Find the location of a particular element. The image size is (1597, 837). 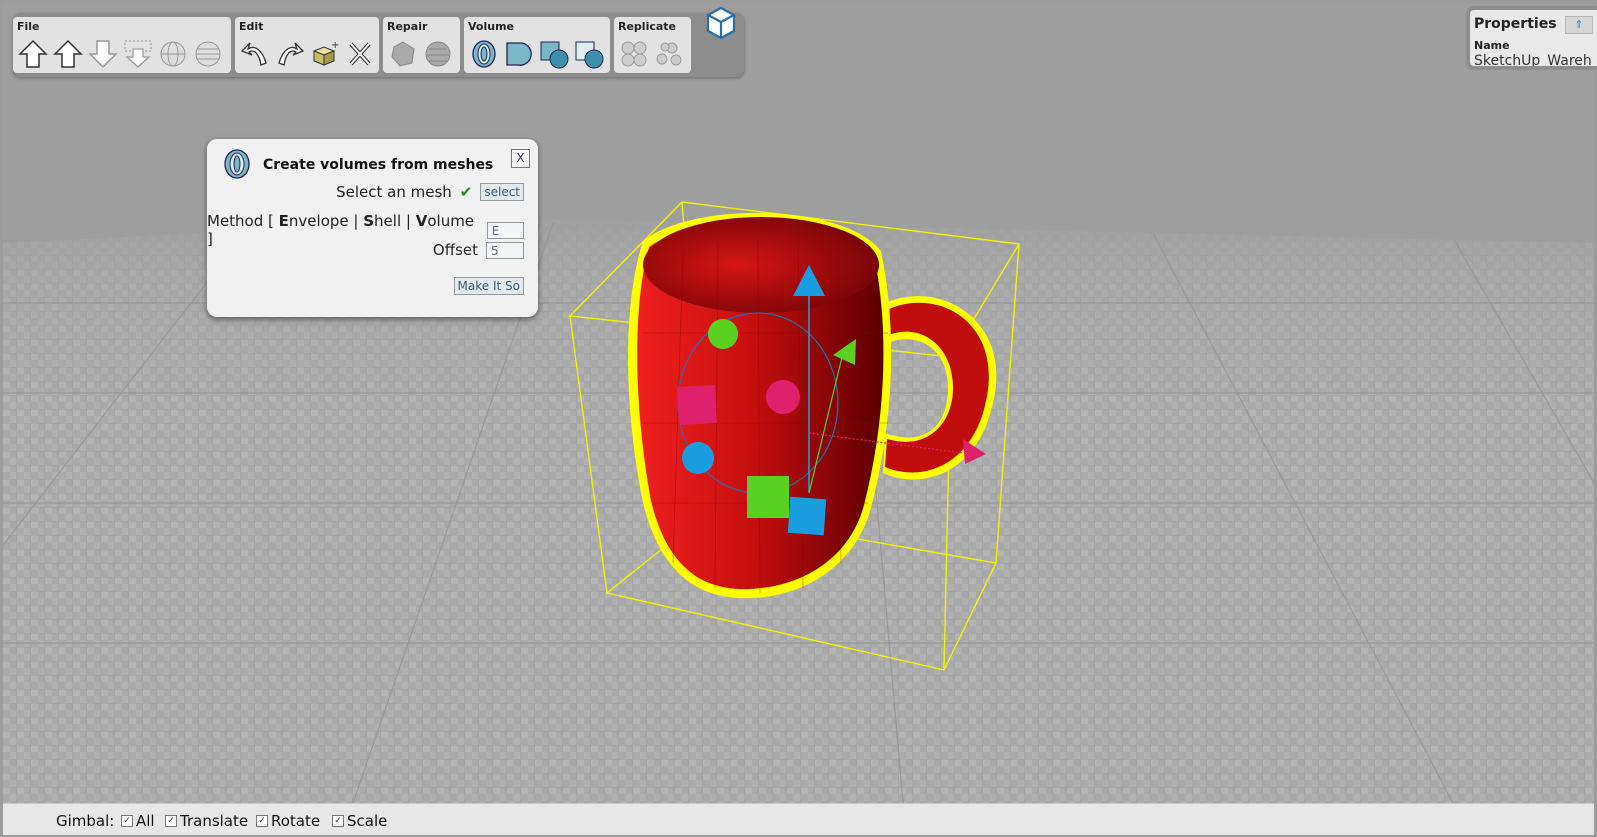

repair-sphere-icon is located at coordinates (437, 54).